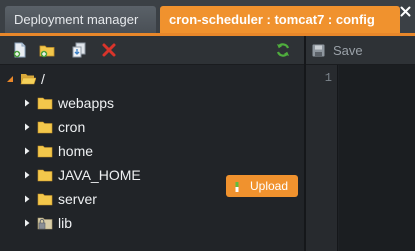 The height and width of the screenshot is (251, 415). Describe the element at coordinates (237, 186) in the screenshot. I see `upload-arrow-icon` at that location.